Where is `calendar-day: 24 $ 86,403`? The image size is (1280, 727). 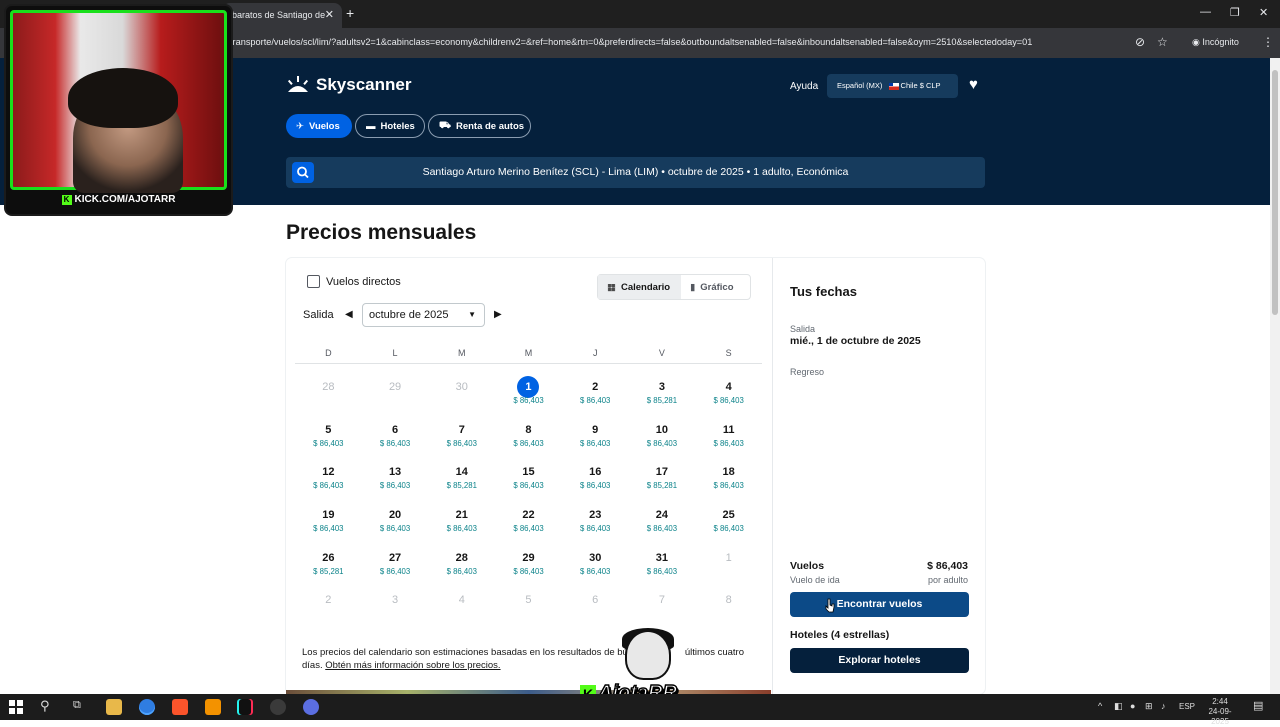
calendar-day: 24 $ 86,403 is located at coordinates (662, 513).